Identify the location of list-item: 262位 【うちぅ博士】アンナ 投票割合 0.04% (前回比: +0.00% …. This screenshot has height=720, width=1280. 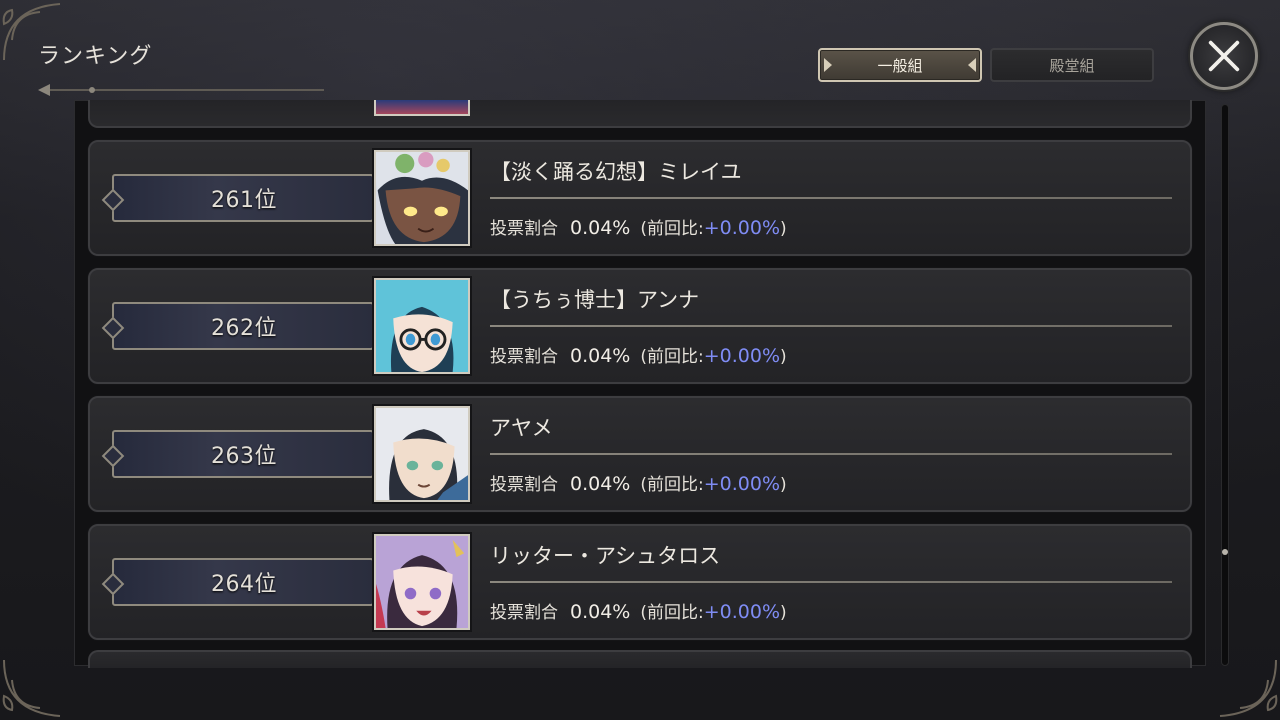
(640, 326).